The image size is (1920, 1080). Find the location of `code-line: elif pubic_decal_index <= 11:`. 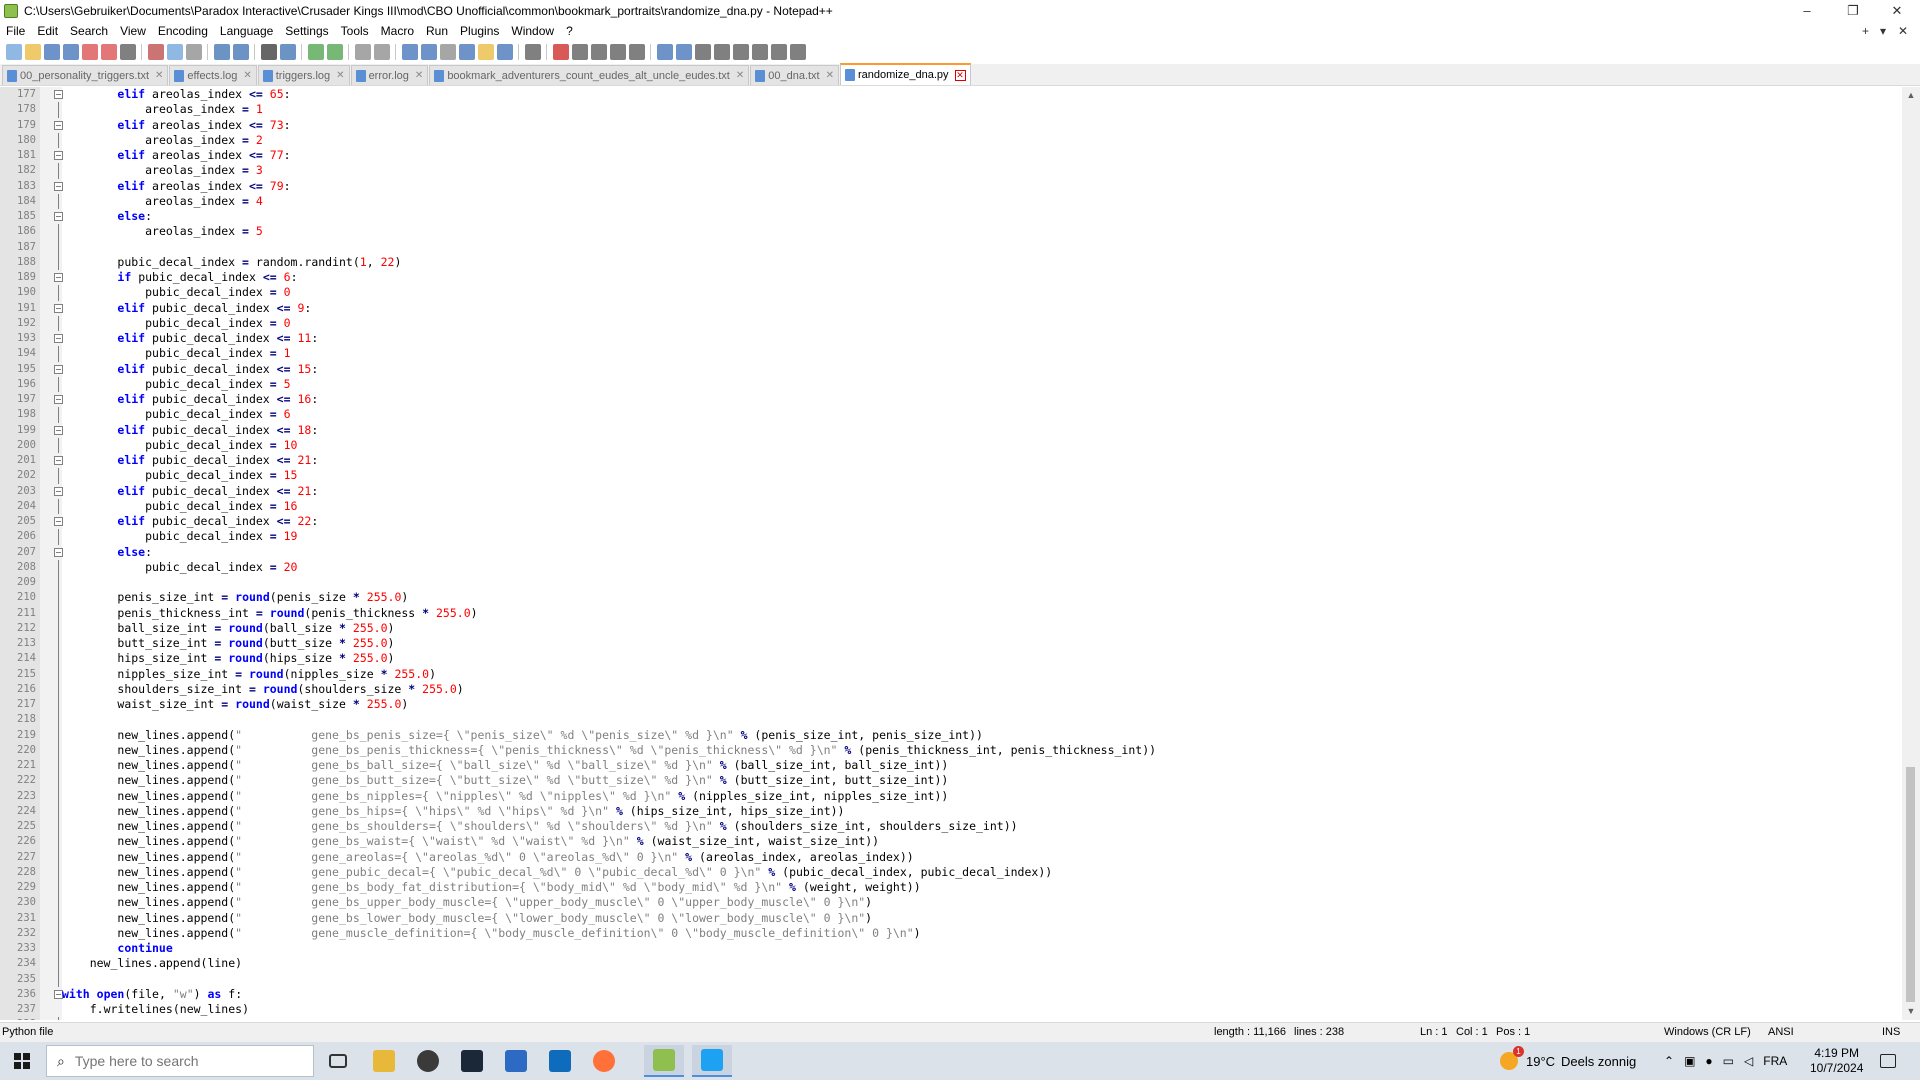

code-line: elif pubic_decal_index <= 11: is located at coordinates (982, 338).